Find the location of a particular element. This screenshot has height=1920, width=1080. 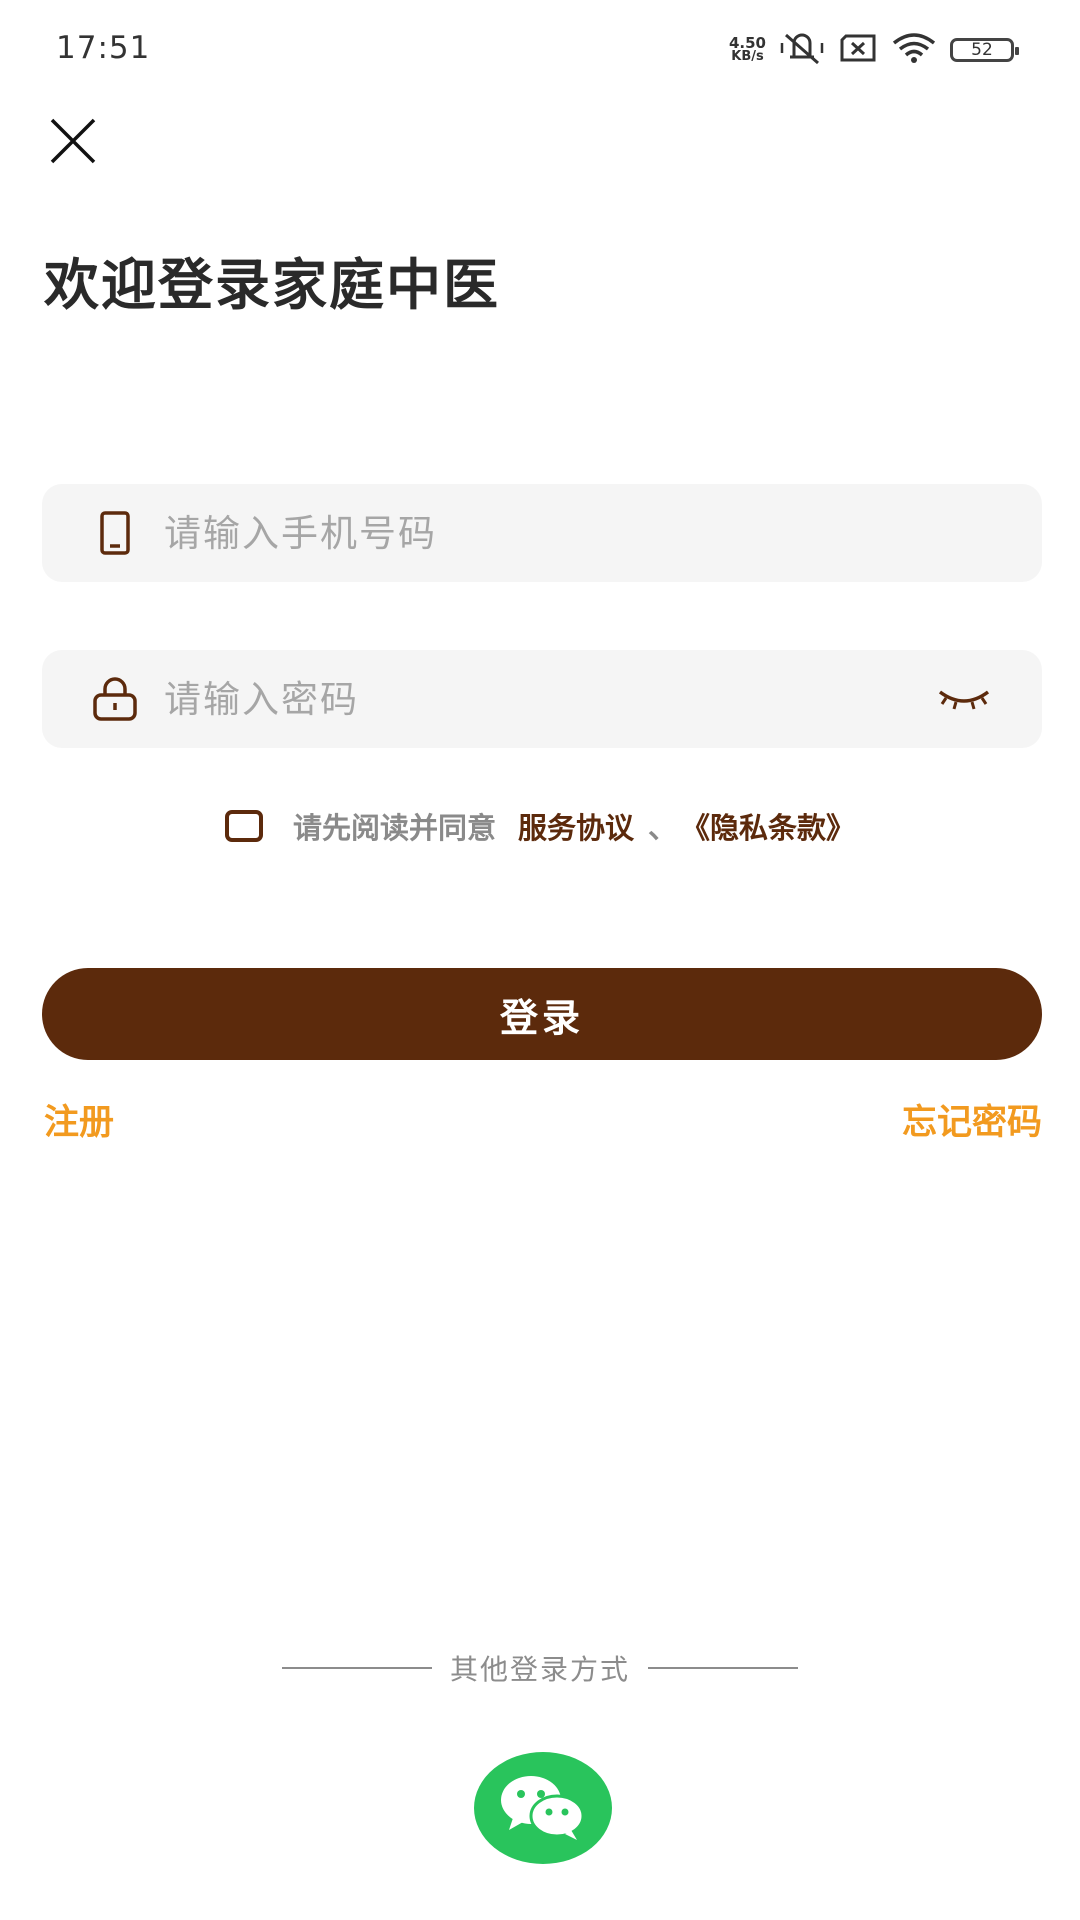

privacy-policy-link: 《隐私条款》 is located at coordinates (768, 826).